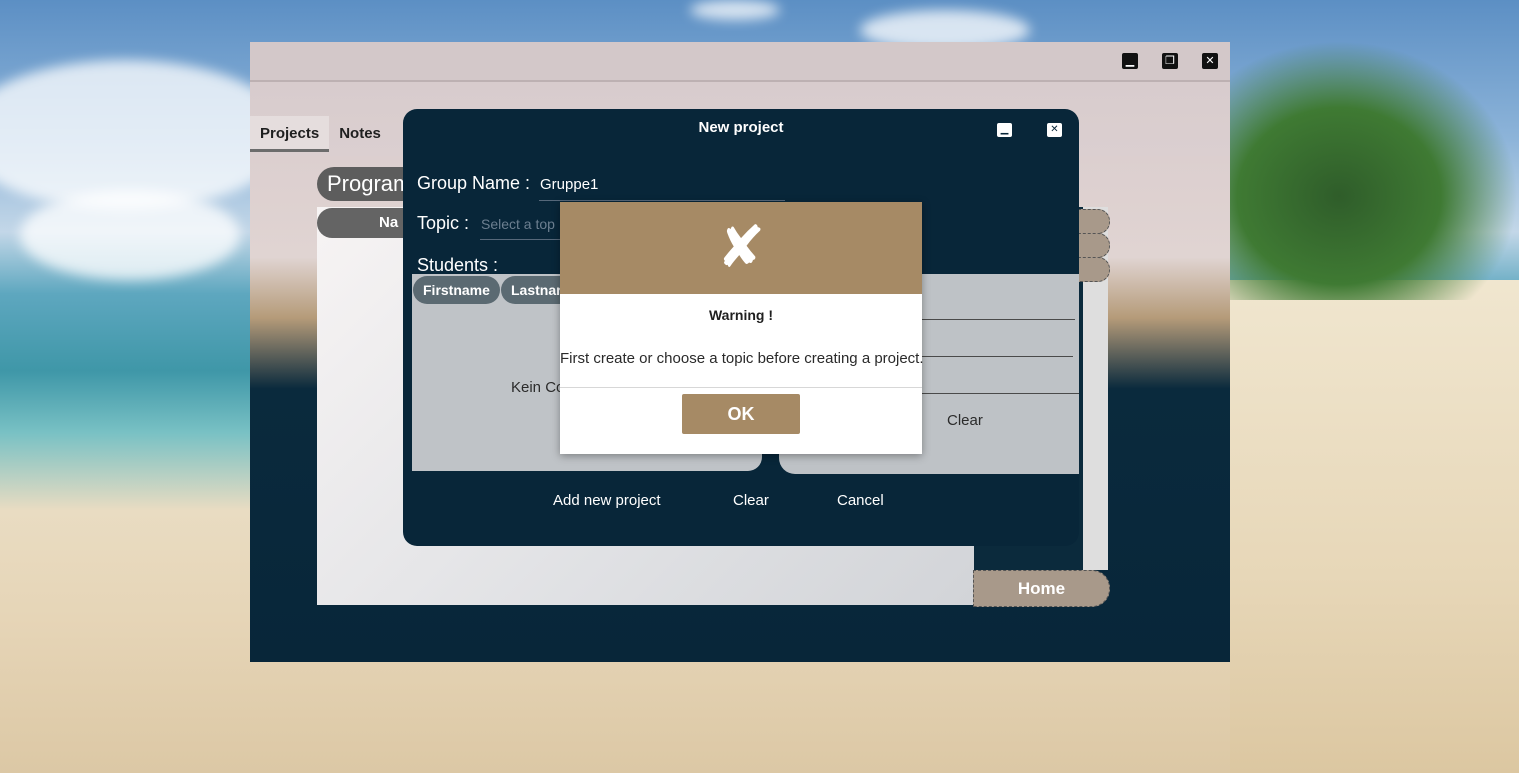 The image size is (1519, 773). What do you see at coordinates (741, 315) in the screenshot?
I see `warning-title: Warning !` at bounding box center [741, 315].